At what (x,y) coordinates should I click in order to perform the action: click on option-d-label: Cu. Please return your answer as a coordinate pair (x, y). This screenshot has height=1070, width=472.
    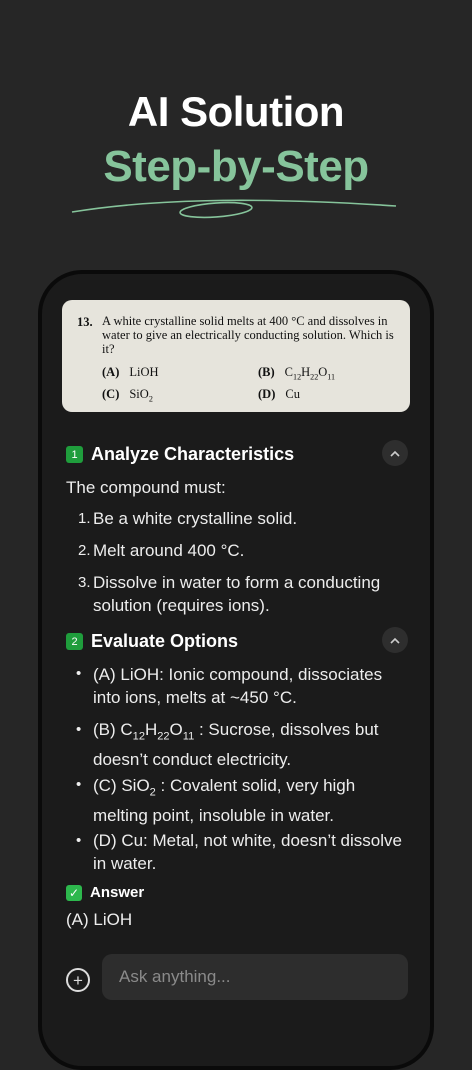
    Looking at the image, I should click on (292, 394).